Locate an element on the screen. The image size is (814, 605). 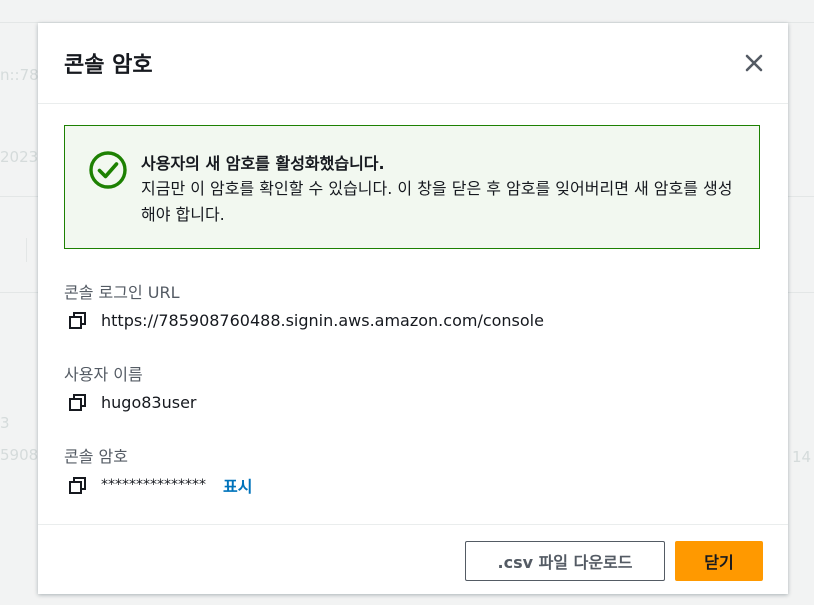
password-label: 콘솔 암호 is located at coordinates (96, 456).